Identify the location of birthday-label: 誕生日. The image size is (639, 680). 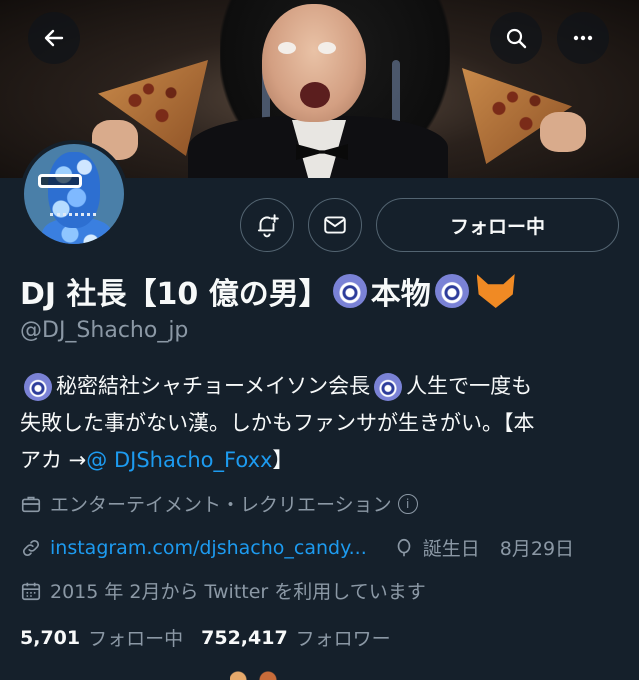
(451, 549).